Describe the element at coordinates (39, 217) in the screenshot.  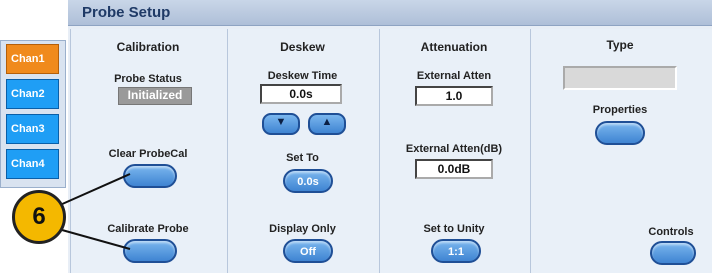
I see `callout-number-badge: 6` at that location.